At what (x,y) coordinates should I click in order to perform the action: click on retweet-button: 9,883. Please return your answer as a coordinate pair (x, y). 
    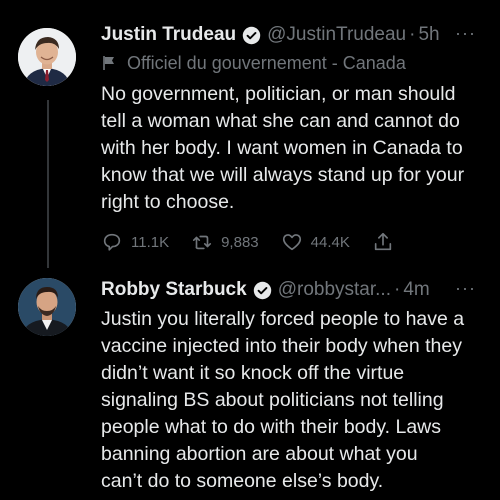
    Looking at the image, I should click on (225, 242).